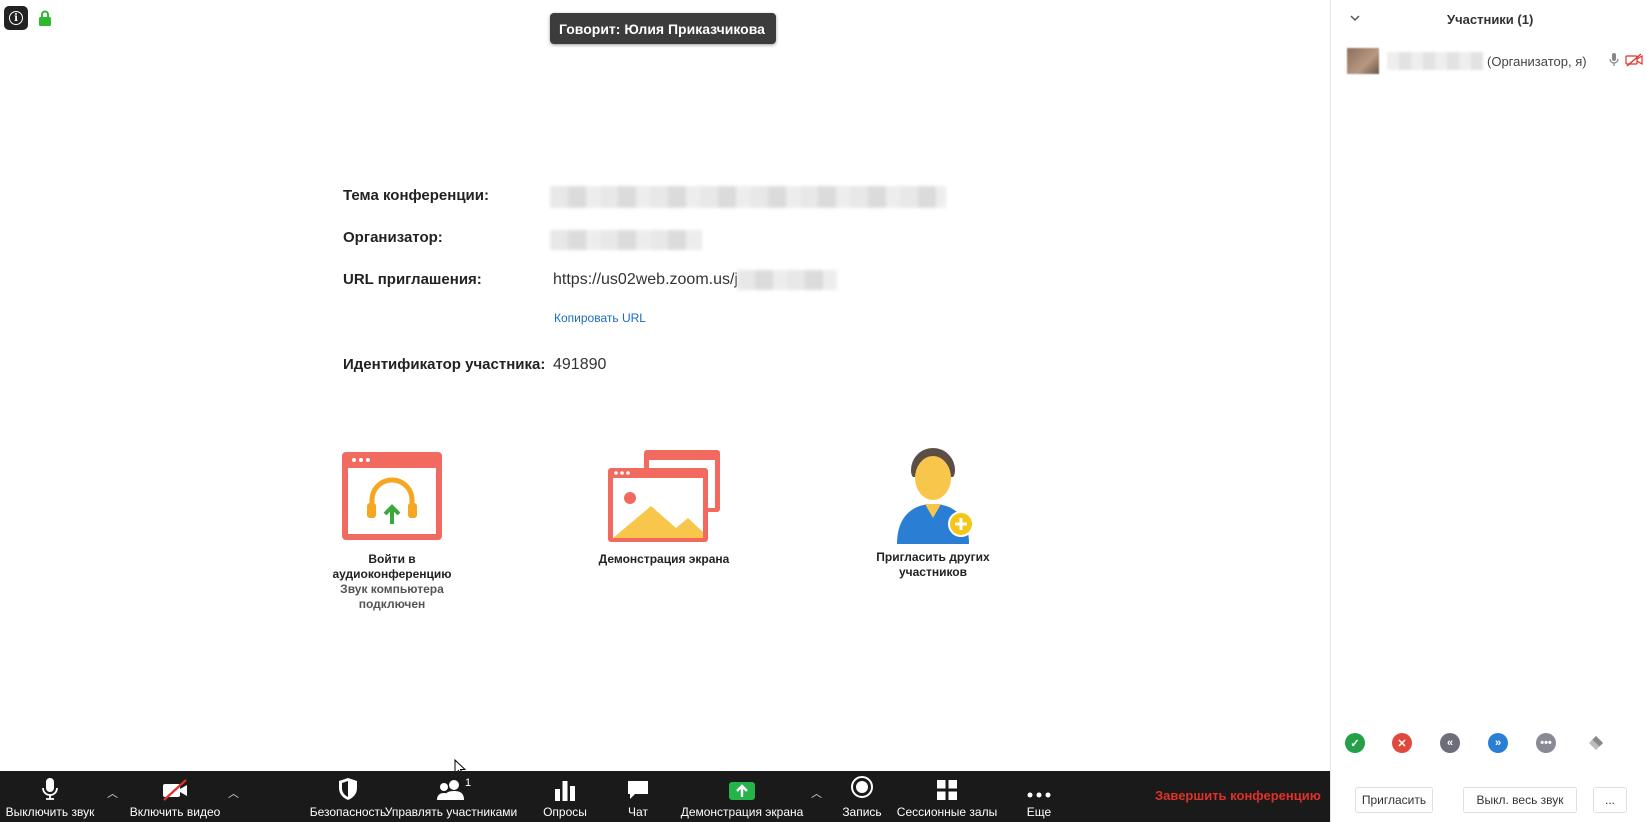 The height and width of the screenshot is (822, 1647). I want to click on topic-label: Тема конференции:, so click(416, 195).